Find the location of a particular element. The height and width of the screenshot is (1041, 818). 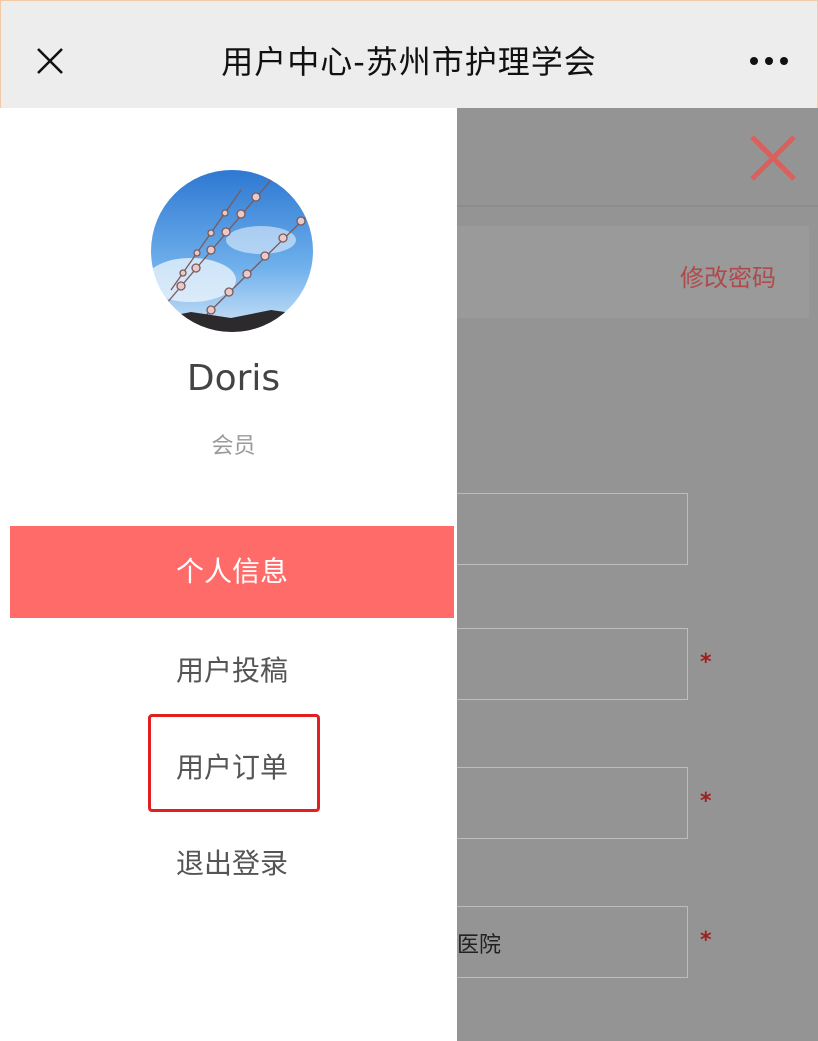

profile-name: Doris is located at coordinates (233, 378).